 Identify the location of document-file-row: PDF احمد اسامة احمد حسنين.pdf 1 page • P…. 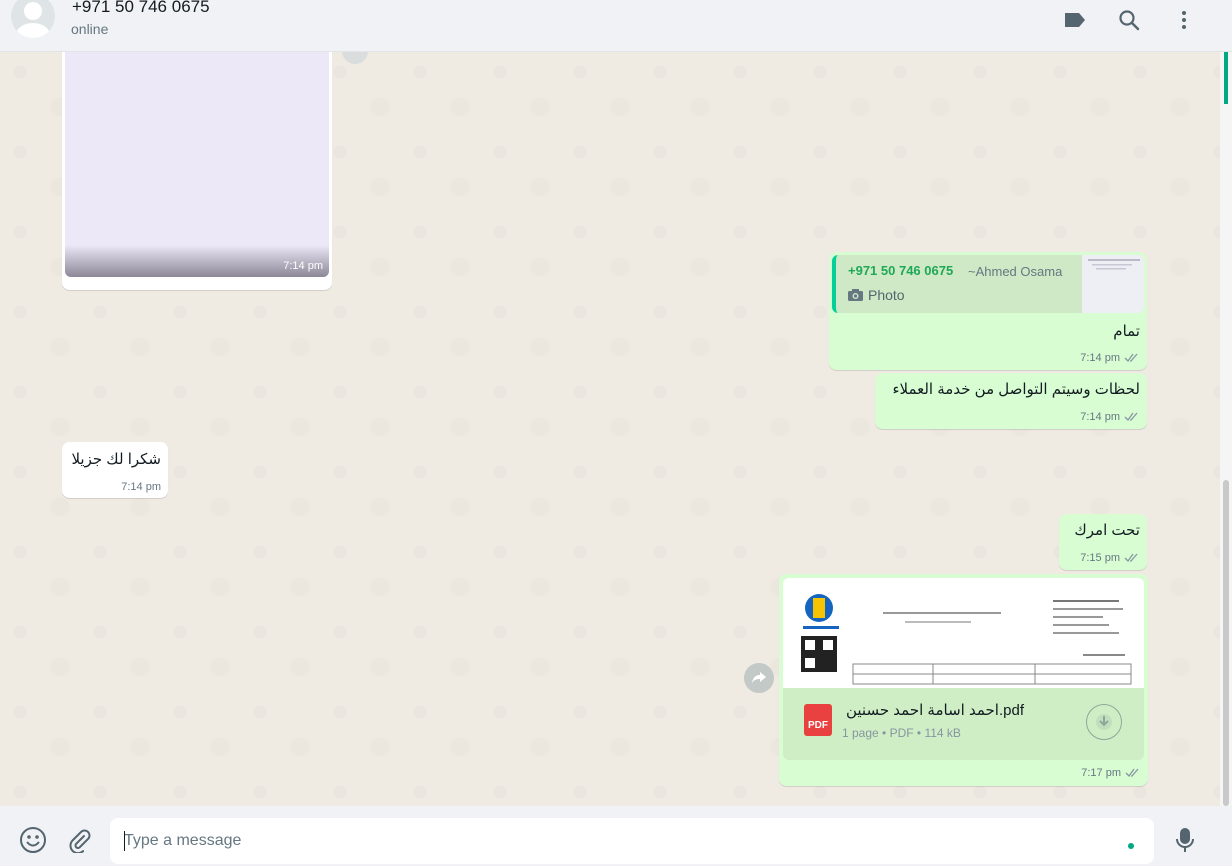
(963, 724).